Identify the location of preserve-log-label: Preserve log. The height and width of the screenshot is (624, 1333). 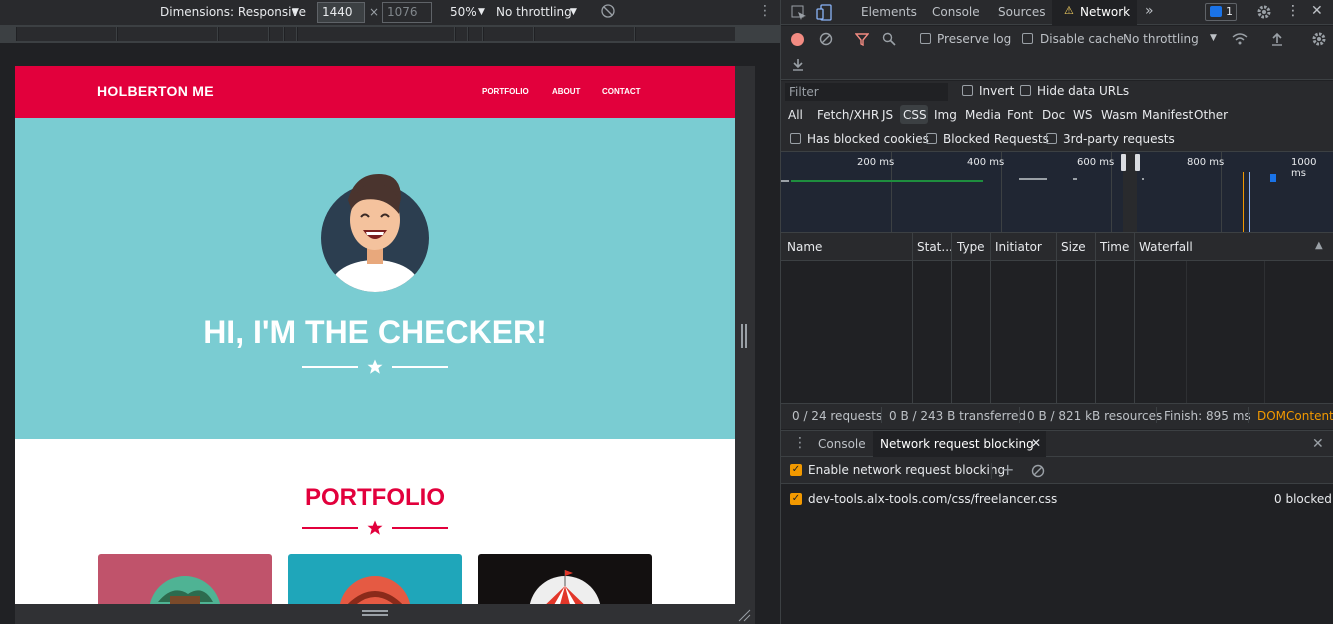
(974, 39).